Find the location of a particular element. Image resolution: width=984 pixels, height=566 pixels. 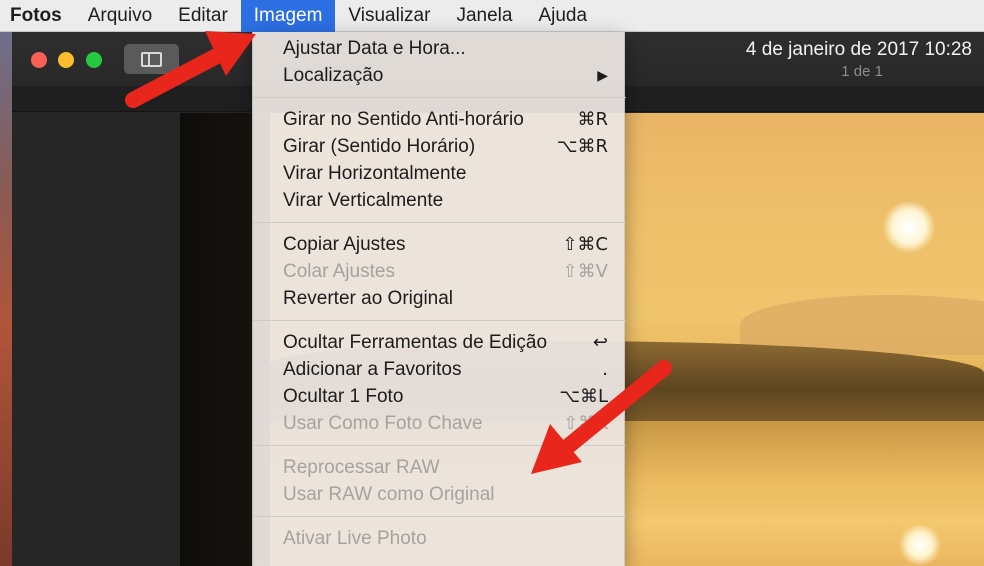

menu-item-shortcut: ⇧⌘K is located at coordinates (585, 423).